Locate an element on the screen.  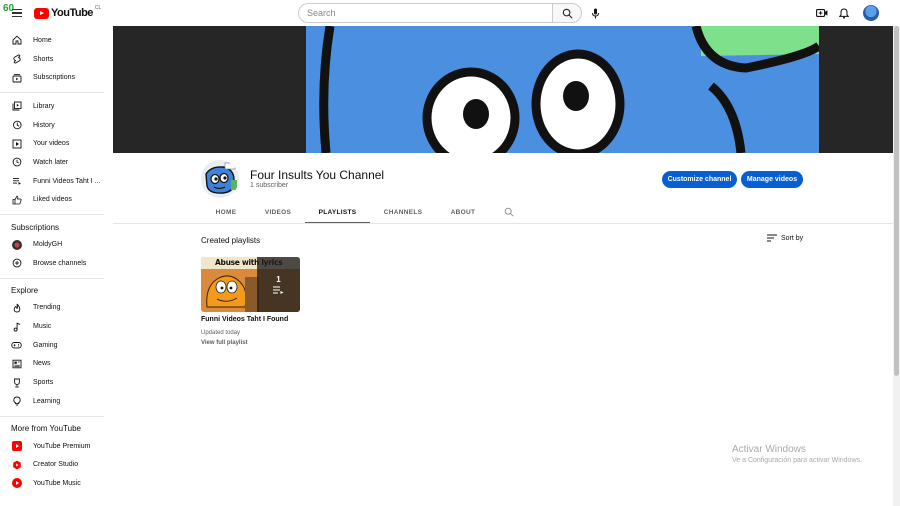
channel-tabs: HOME VIDEOS PLAYLISTS CHANNELS ABOUT is located at coordinates (345, 213).